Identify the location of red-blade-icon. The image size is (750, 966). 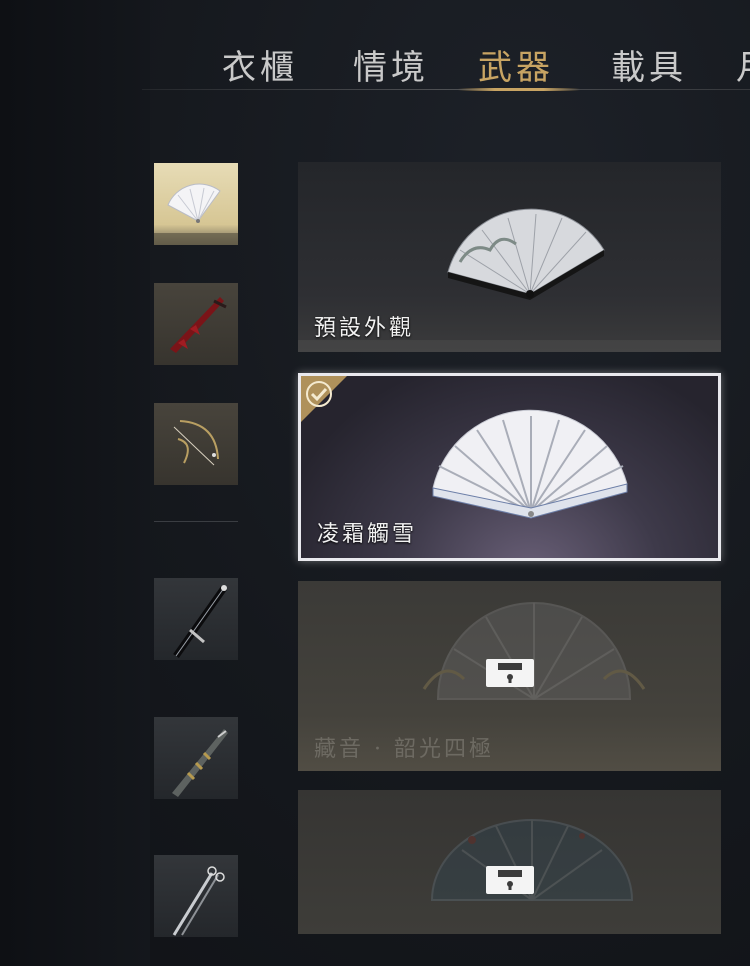
(198, 325).